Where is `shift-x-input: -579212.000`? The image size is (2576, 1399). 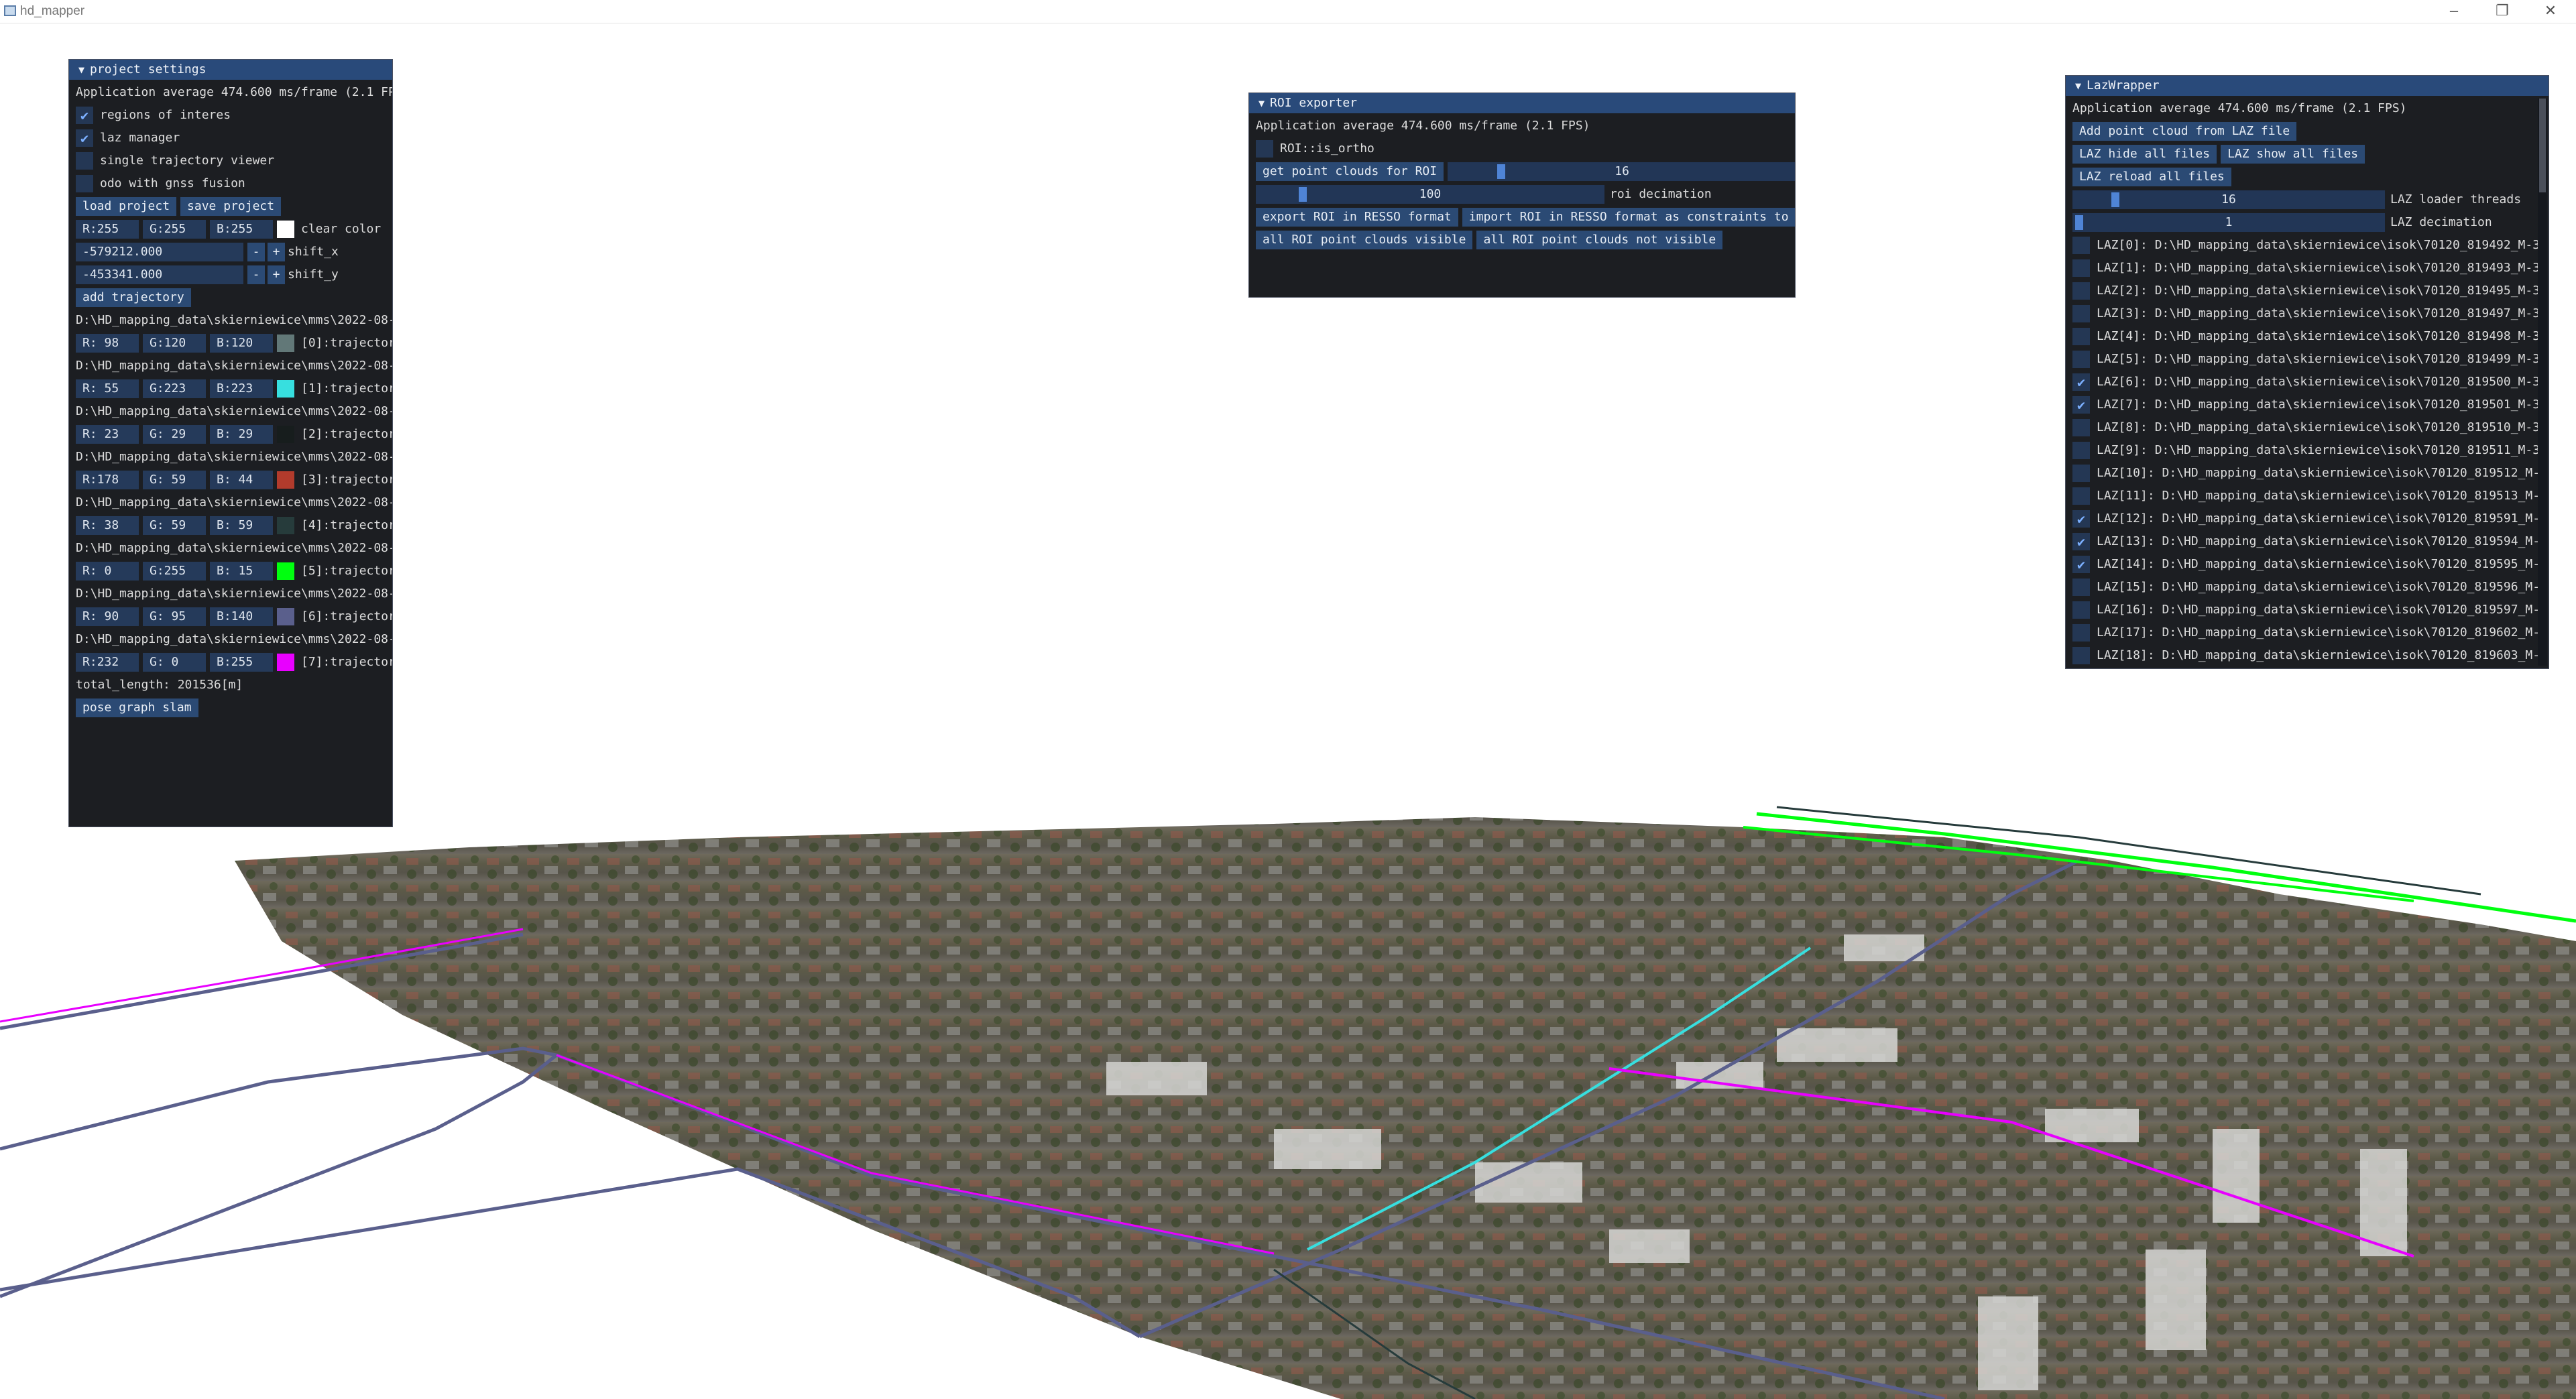
shift-x-input: -579212.000 is located at coordinates (159, 252).